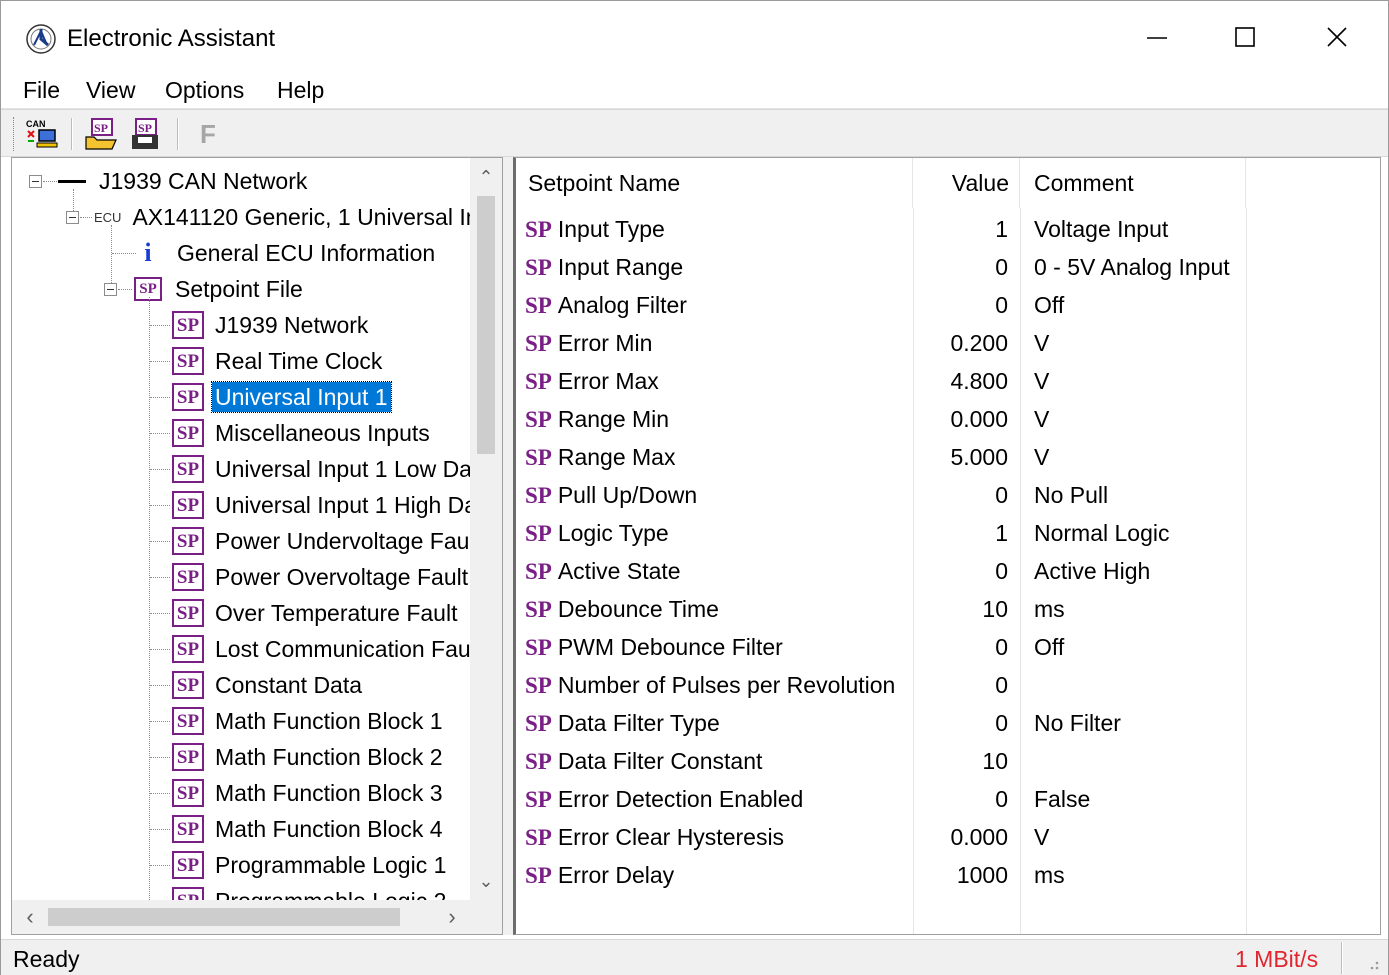 The width and height of the screenshot is (1389, 975). I want to click on setpoint-row: SP Data Filter Constant 10, so click(948, 761).